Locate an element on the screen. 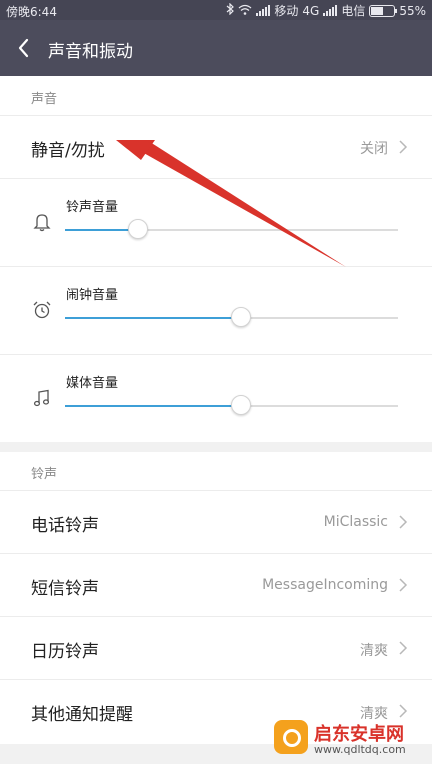 Image resolution: width=432 pixels, height=764 pixels. network-type: 4G is located at coordinates (311, 10).